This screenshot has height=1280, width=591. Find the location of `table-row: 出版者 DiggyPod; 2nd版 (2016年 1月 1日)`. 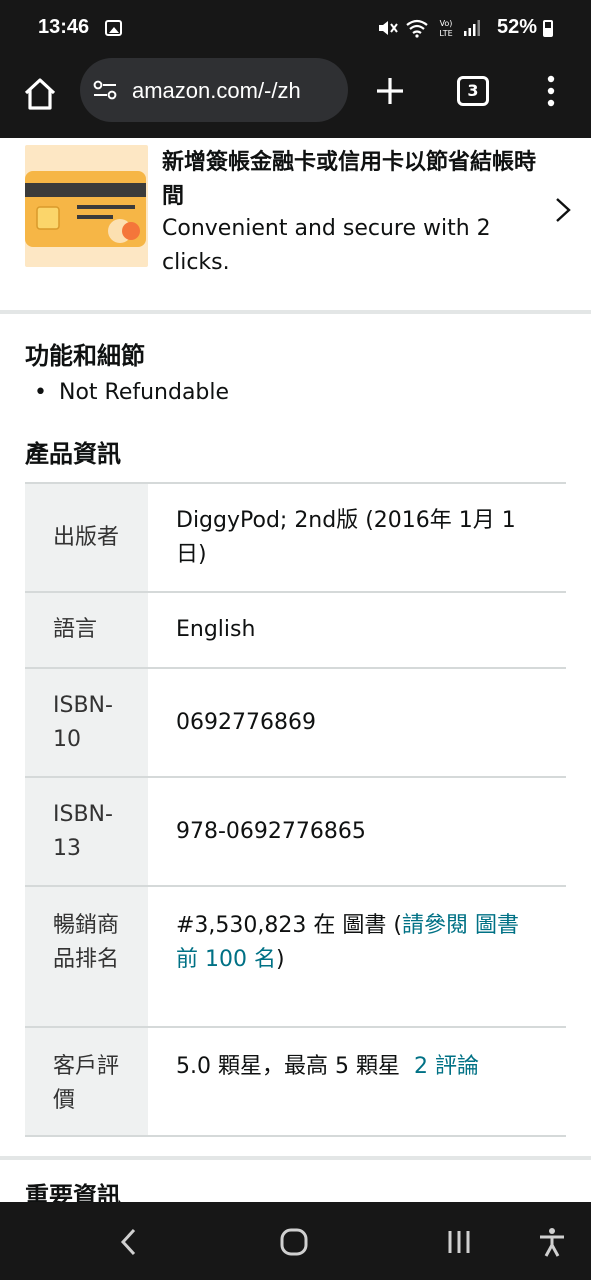

table-row: 出版者 DiggyPod; 2nd版 (2016年 1月 1日) is located at coordinates (295, 538).